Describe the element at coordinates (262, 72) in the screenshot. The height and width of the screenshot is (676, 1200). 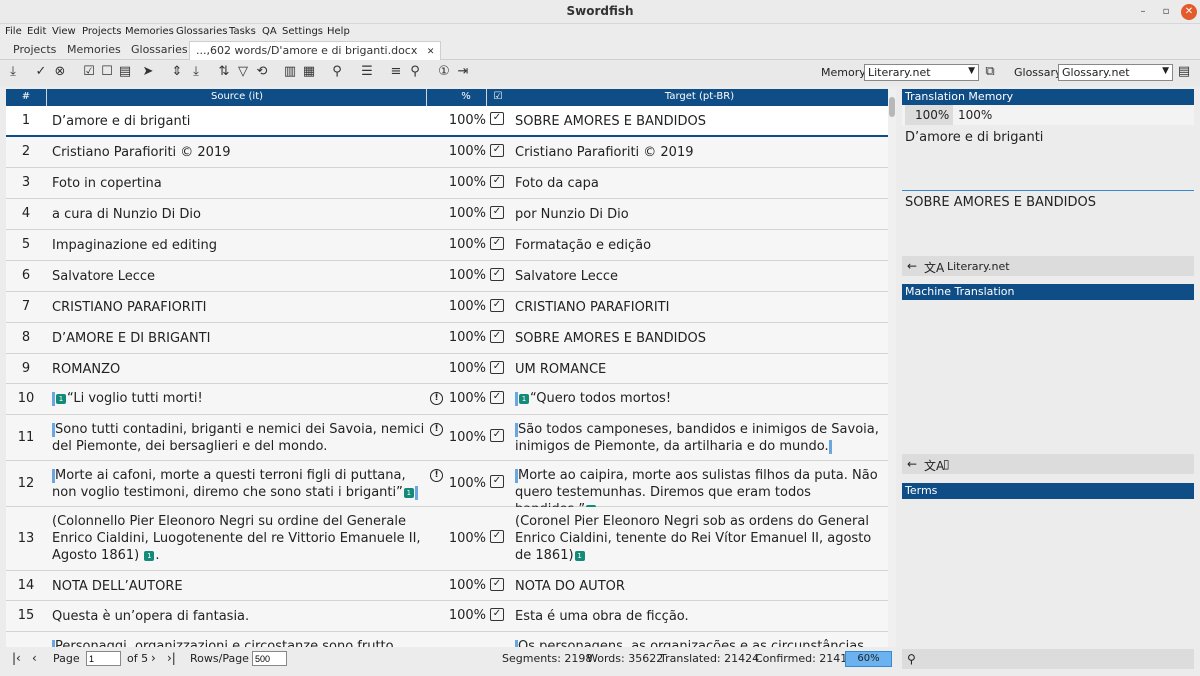
I see `search-replace-icon: ⟲` at that location.